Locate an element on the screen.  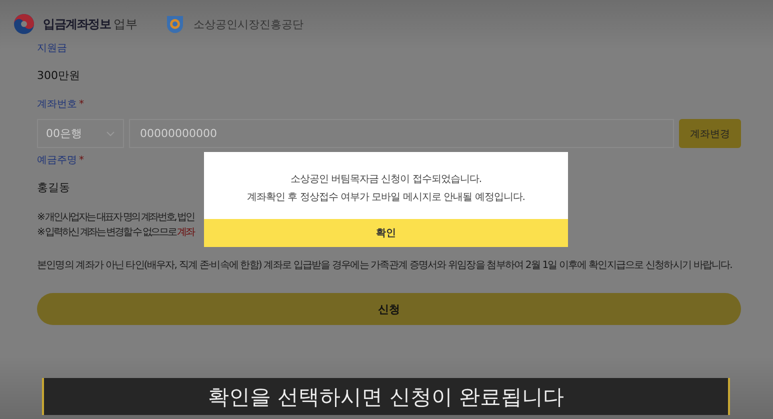
submit-button: 신청 is located at coordinates (389, 309).